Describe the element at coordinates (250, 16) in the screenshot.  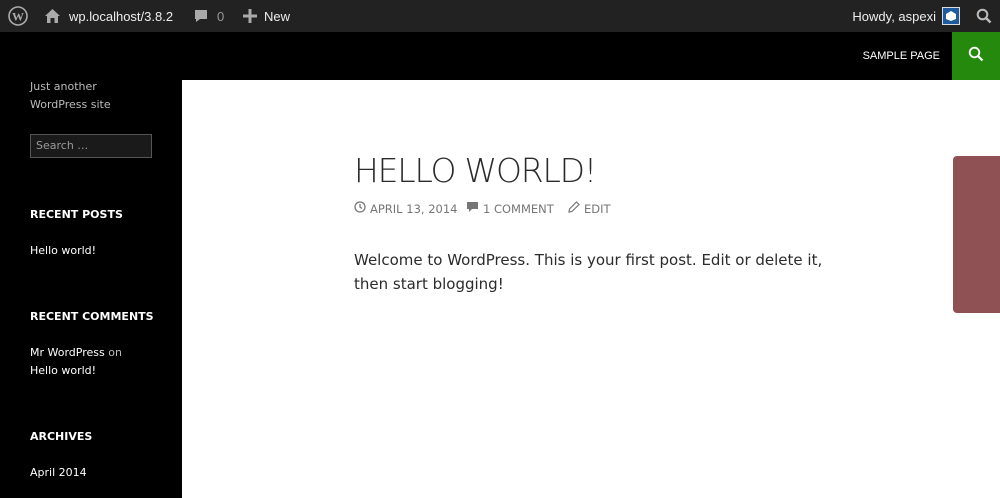
I see `plus-icon` at that location.